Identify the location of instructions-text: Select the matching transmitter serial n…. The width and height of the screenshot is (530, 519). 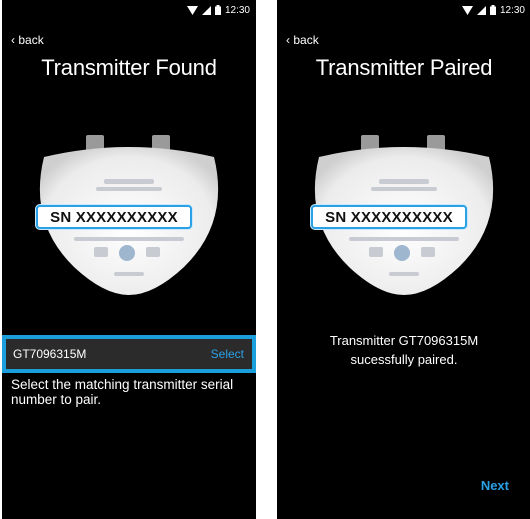
(122, 392).